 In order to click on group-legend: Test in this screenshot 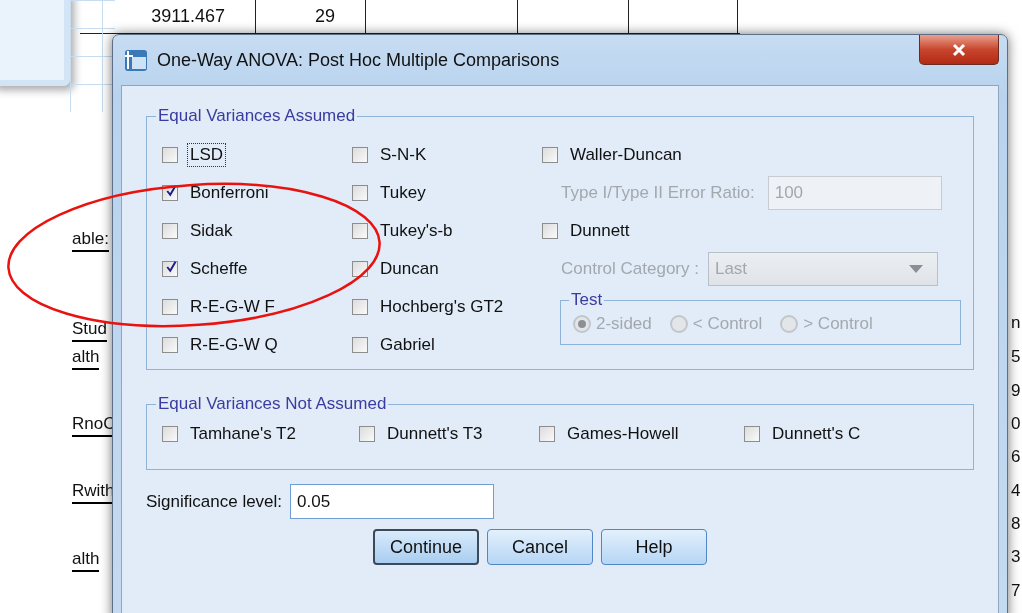, I will do `click(587, 300)`.